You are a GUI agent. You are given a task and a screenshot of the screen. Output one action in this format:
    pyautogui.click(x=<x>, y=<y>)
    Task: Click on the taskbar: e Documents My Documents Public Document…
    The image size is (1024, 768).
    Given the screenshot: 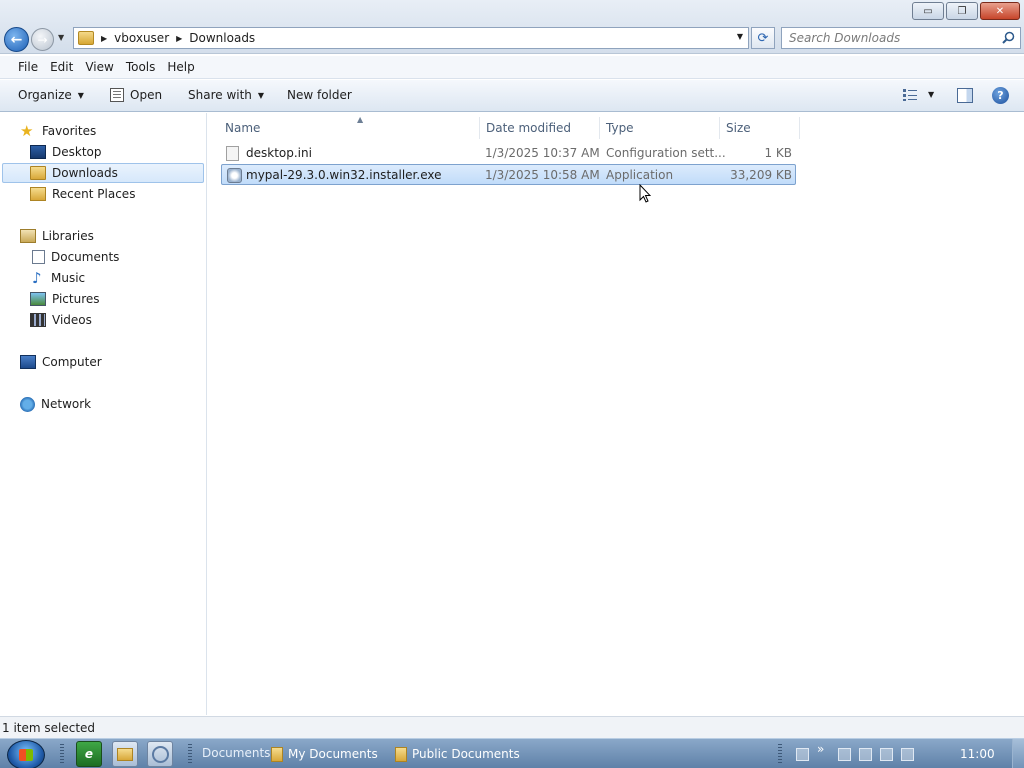 What is the action you would take?
    pyautogui.click(x=512, y=753)
    